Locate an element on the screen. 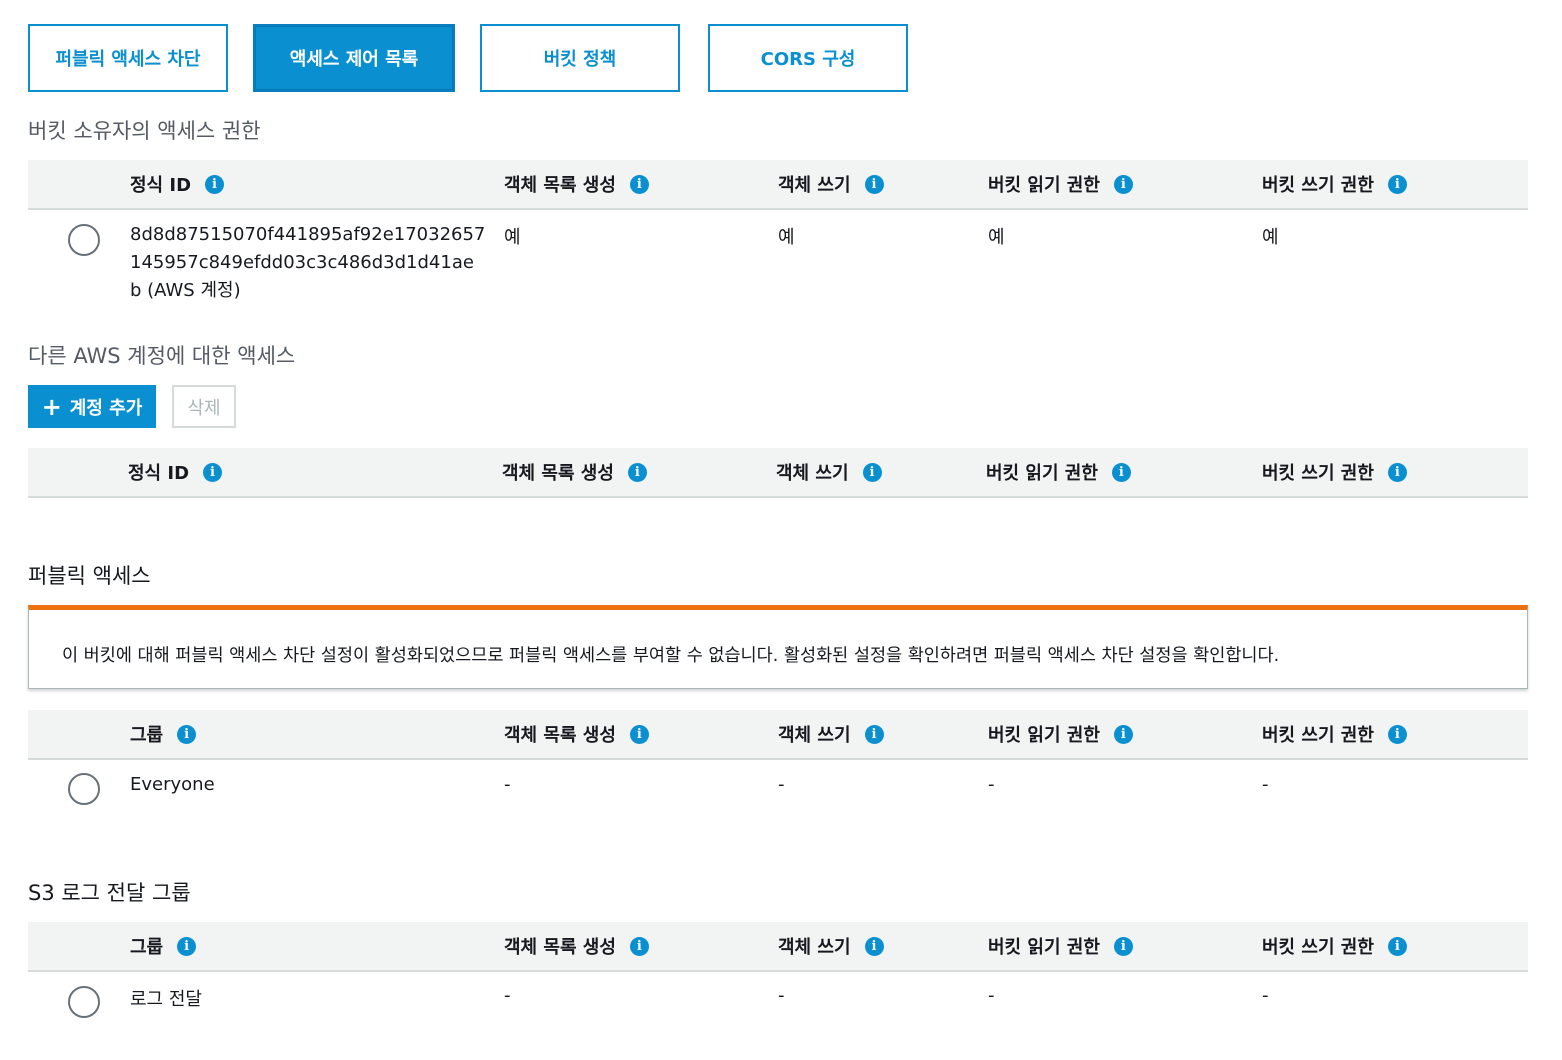  everyone-write-objects-value: - is located at coordinates (781, 784).